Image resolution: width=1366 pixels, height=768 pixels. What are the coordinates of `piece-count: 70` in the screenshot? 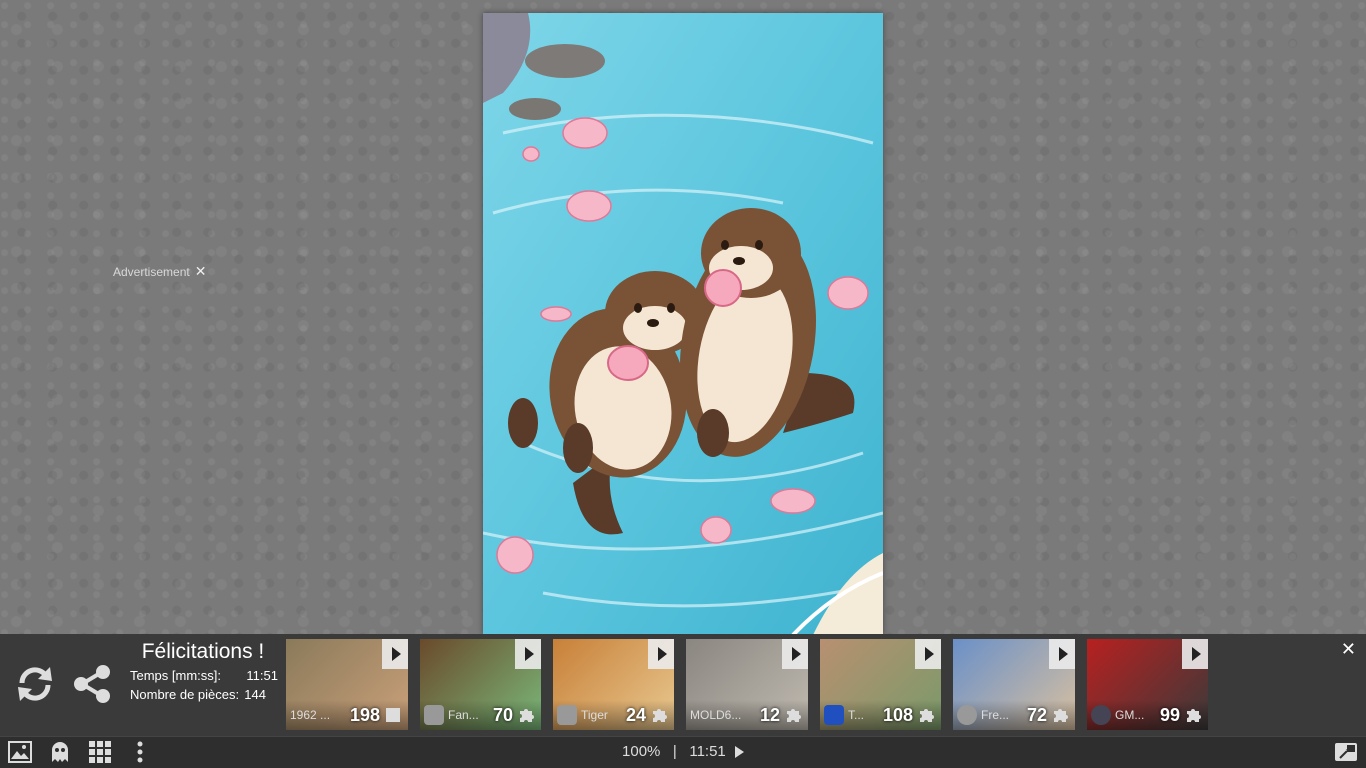 It's located at (502, 714).